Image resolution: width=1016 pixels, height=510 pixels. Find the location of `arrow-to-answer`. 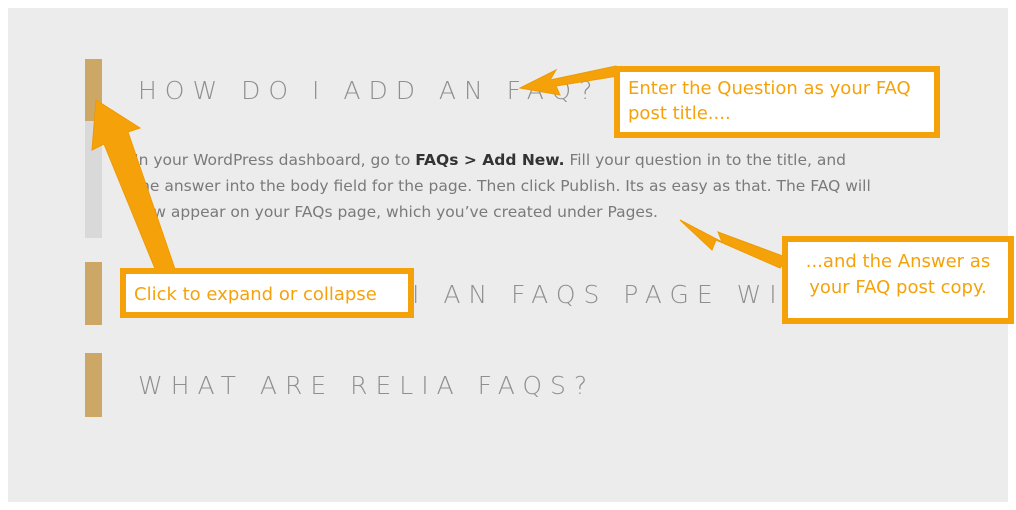

arrow-to-answer is located at coordinates (734, 244).